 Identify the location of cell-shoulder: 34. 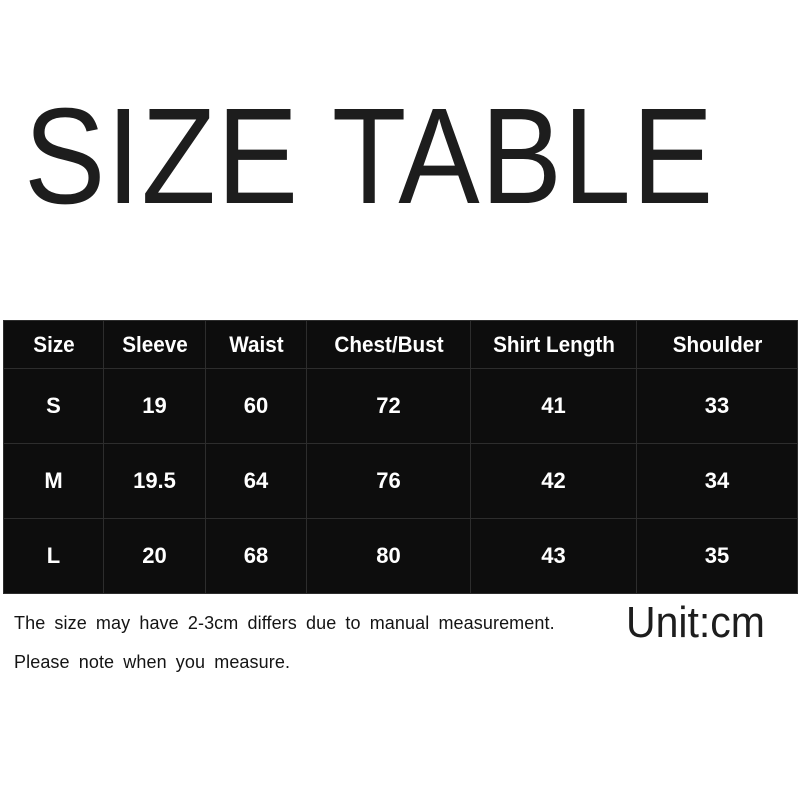
(717, 481).